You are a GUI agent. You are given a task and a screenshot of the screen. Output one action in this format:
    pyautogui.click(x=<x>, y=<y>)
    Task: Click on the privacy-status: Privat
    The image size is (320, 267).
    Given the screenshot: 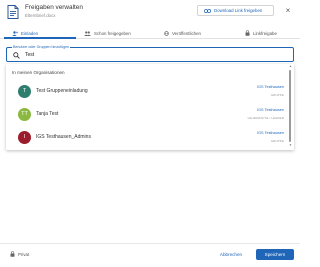 What is the action you would take?
    pyautogui.click(x=19, y=254)
    